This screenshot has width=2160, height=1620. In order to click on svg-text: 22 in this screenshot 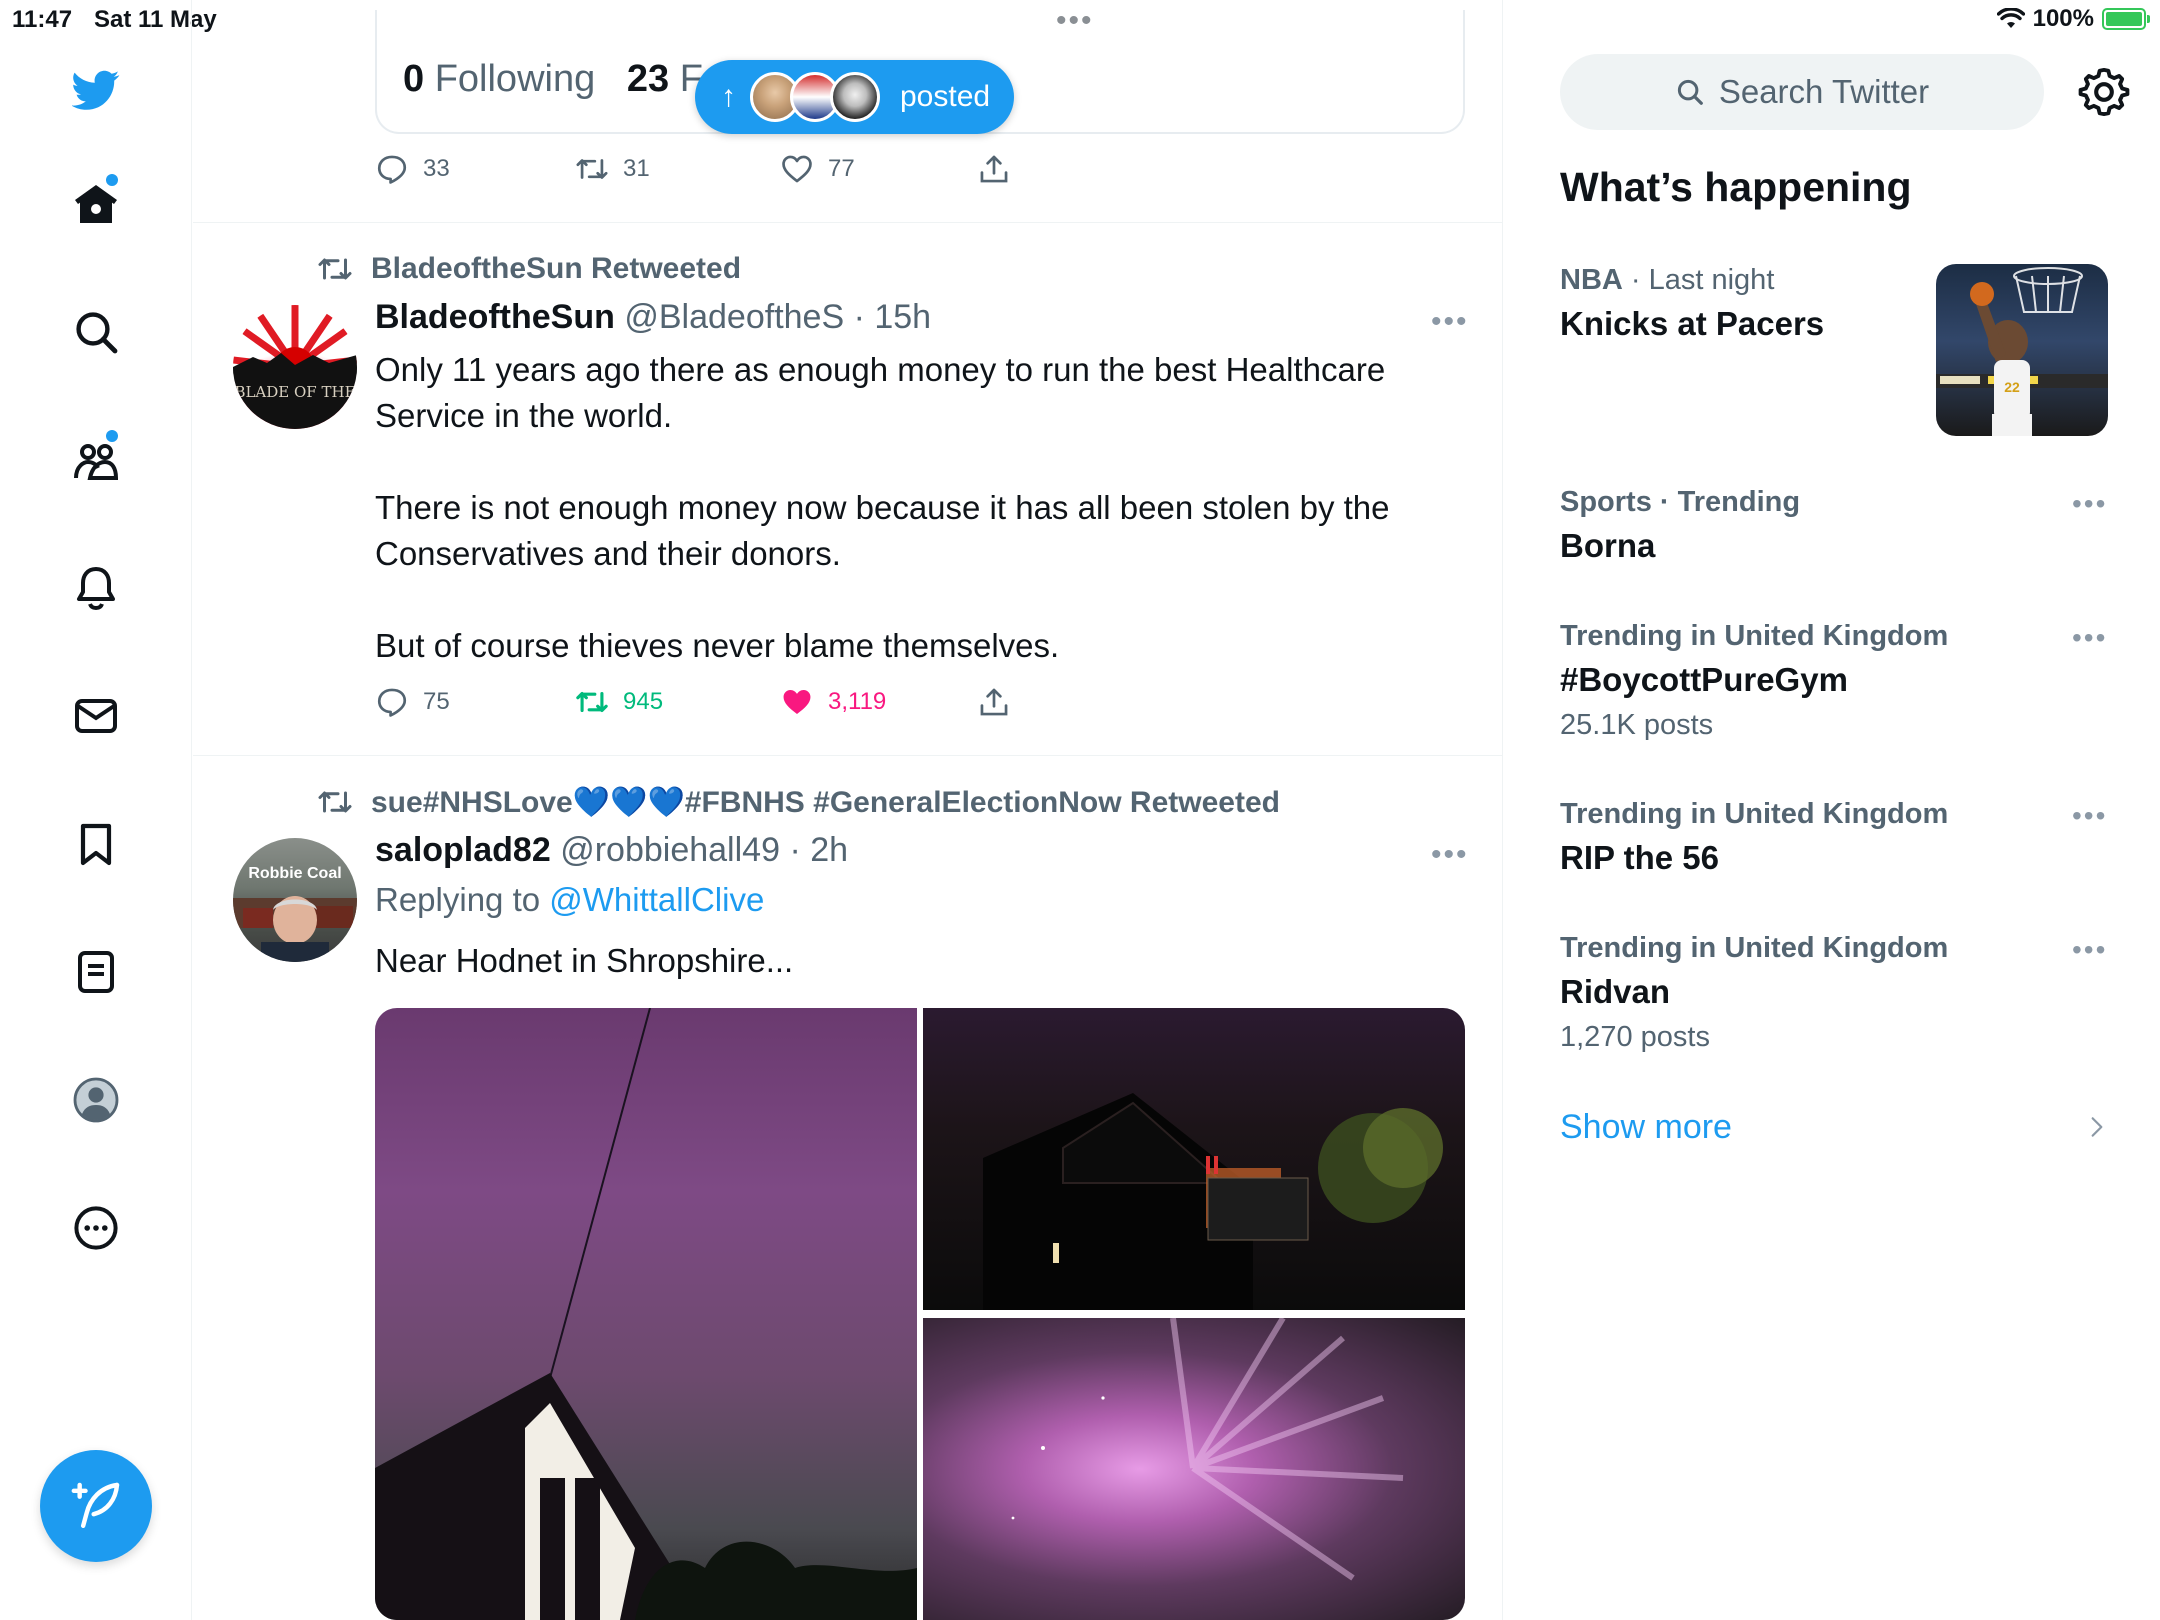, I will do `click(2012, 387)`.